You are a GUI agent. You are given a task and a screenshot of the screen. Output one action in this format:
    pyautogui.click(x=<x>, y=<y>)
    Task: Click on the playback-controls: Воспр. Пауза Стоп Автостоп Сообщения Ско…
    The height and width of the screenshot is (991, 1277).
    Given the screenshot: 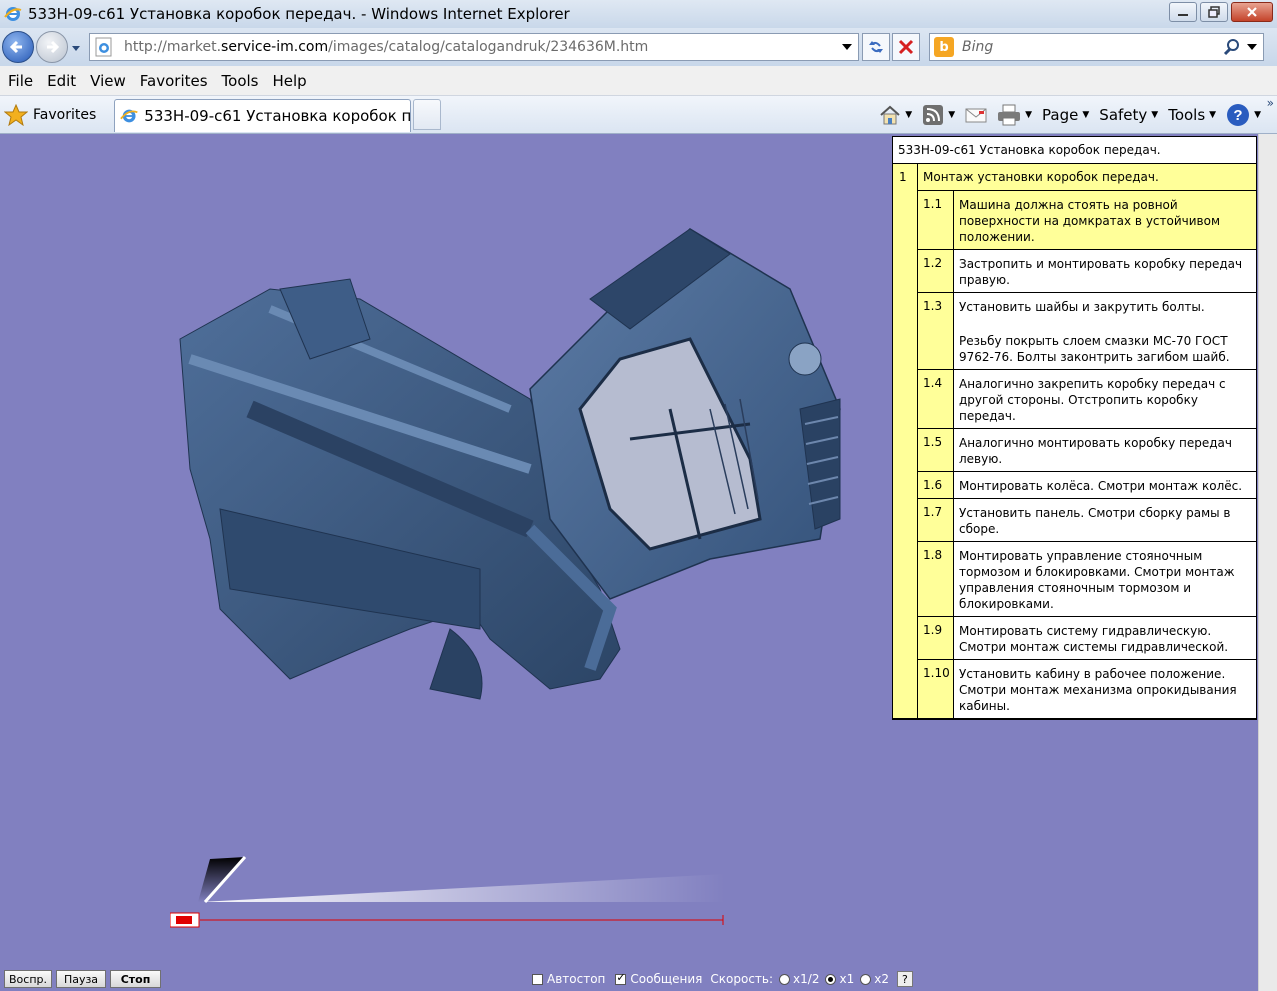 What is the action you would take?
    pyautogui.click(x=629, y=979)
    